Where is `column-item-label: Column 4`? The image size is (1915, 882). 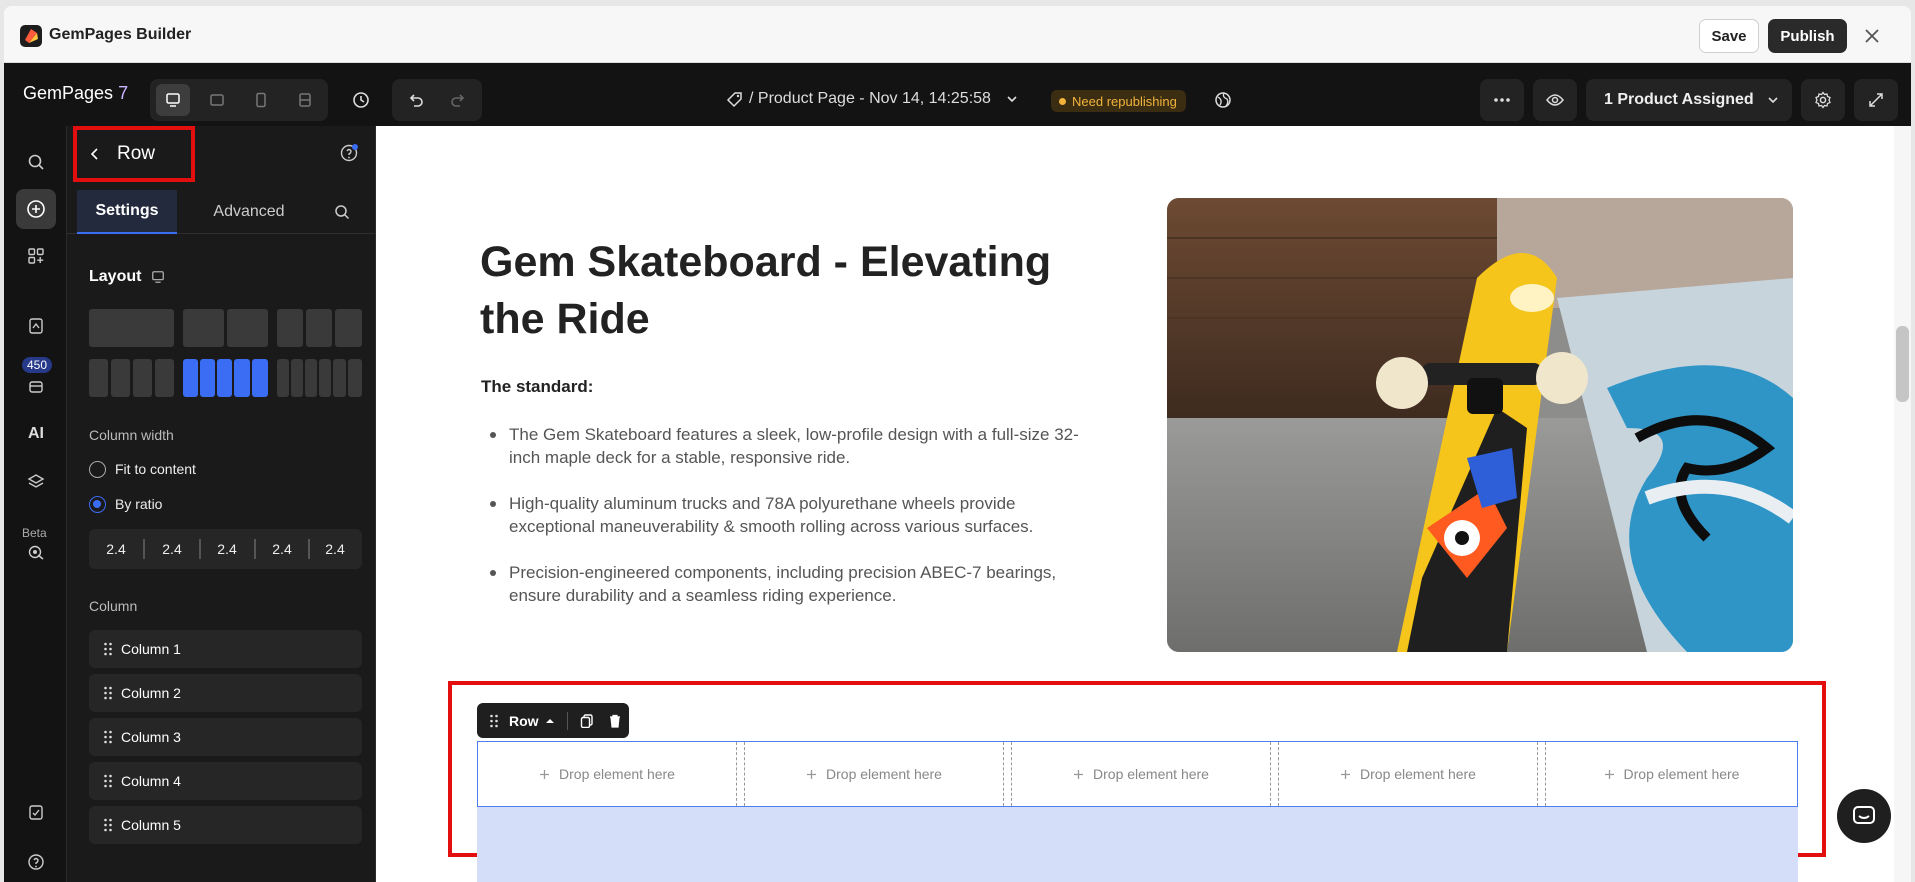 column-item-label: Column 4 is located at coordinates (151, 781).